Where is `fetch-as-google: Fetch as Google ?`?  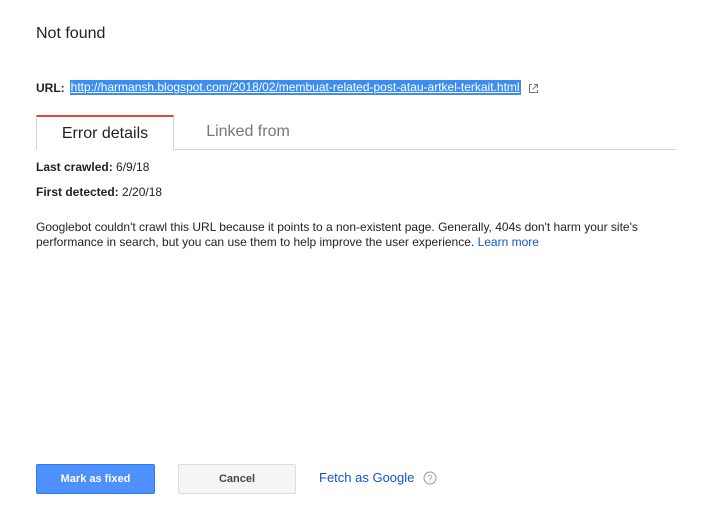
fetch-as-google: Fetch as Google ? is located at coordinates (378, 477).